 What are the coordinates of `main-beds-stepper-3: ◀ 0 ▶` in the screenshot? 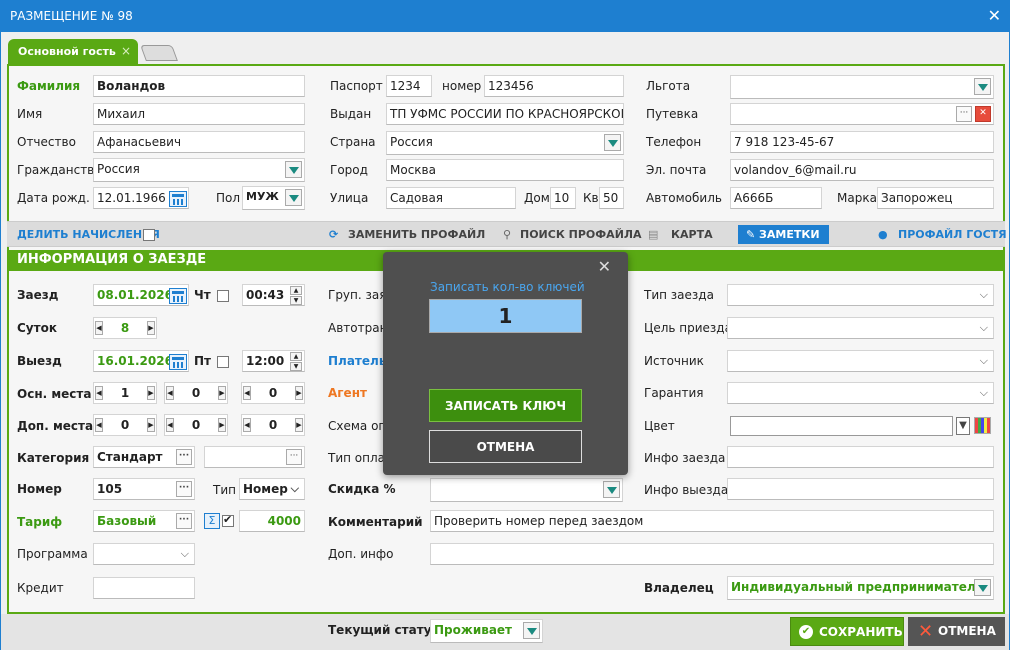 It's located at (273, 393).